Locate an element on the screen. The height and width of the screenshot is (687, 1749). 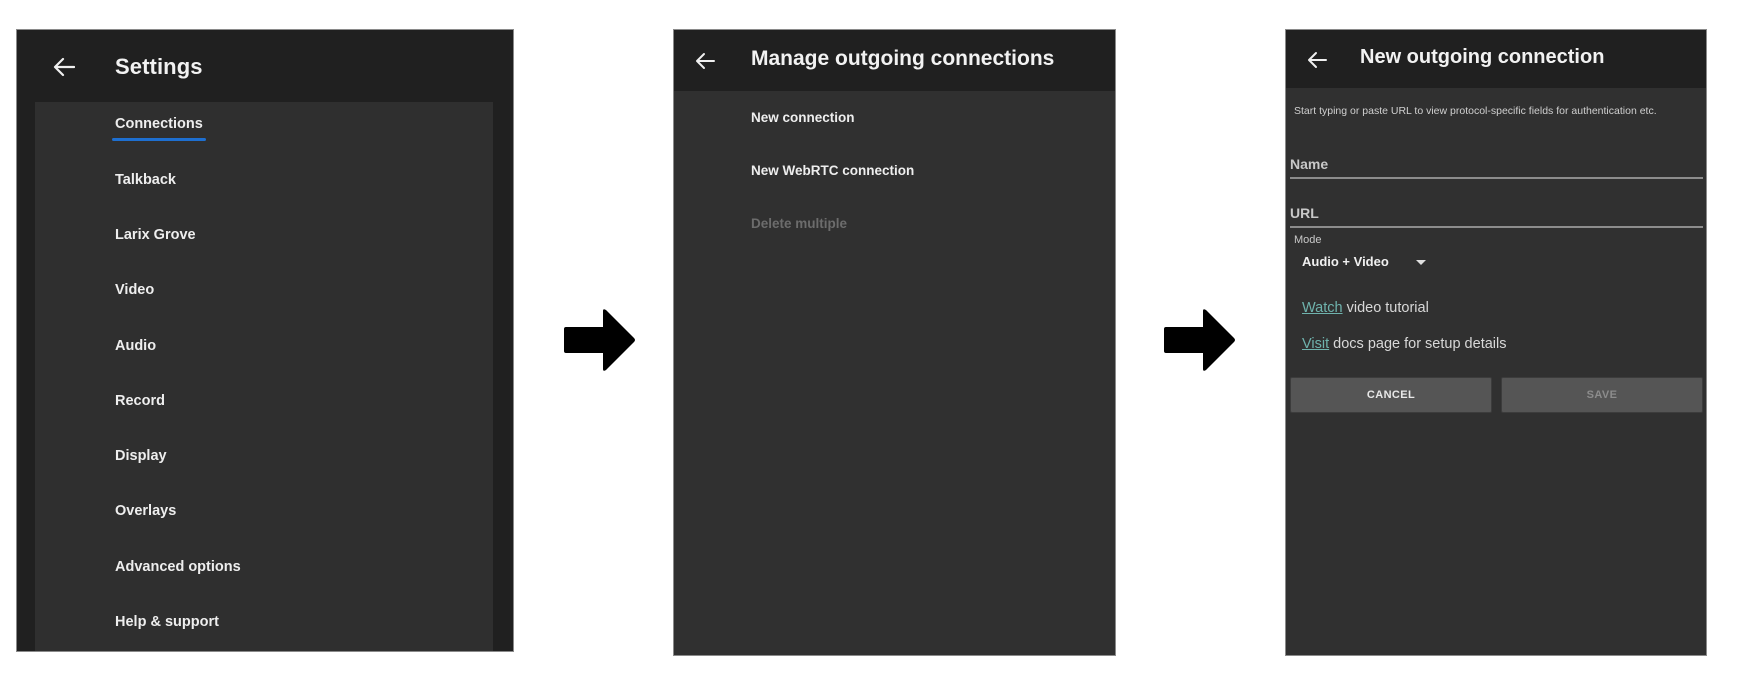
page-title: New outgoing connection is located at coordinates (1482, 57).